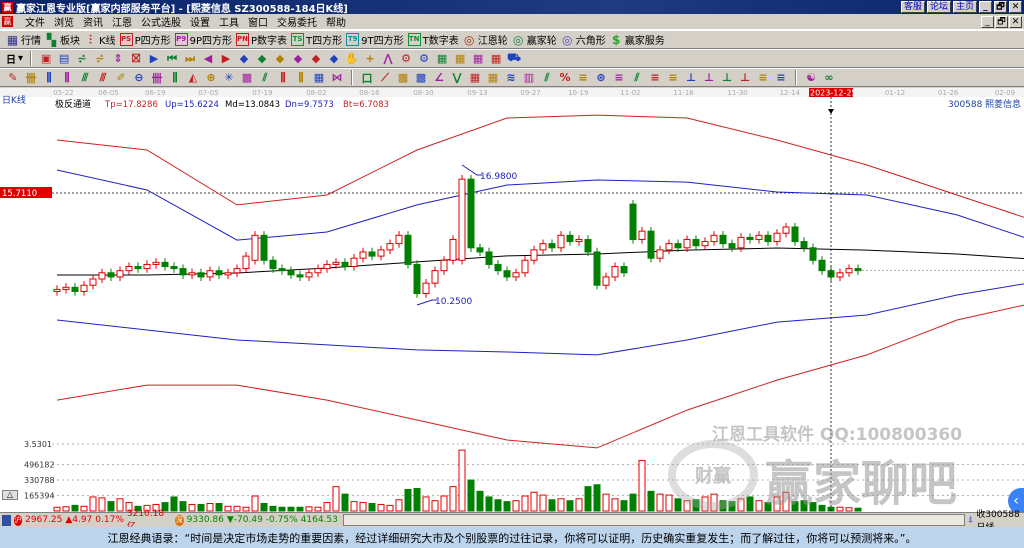  I want to click on drawing-tool-icon: ⊛, so click(601, 78).